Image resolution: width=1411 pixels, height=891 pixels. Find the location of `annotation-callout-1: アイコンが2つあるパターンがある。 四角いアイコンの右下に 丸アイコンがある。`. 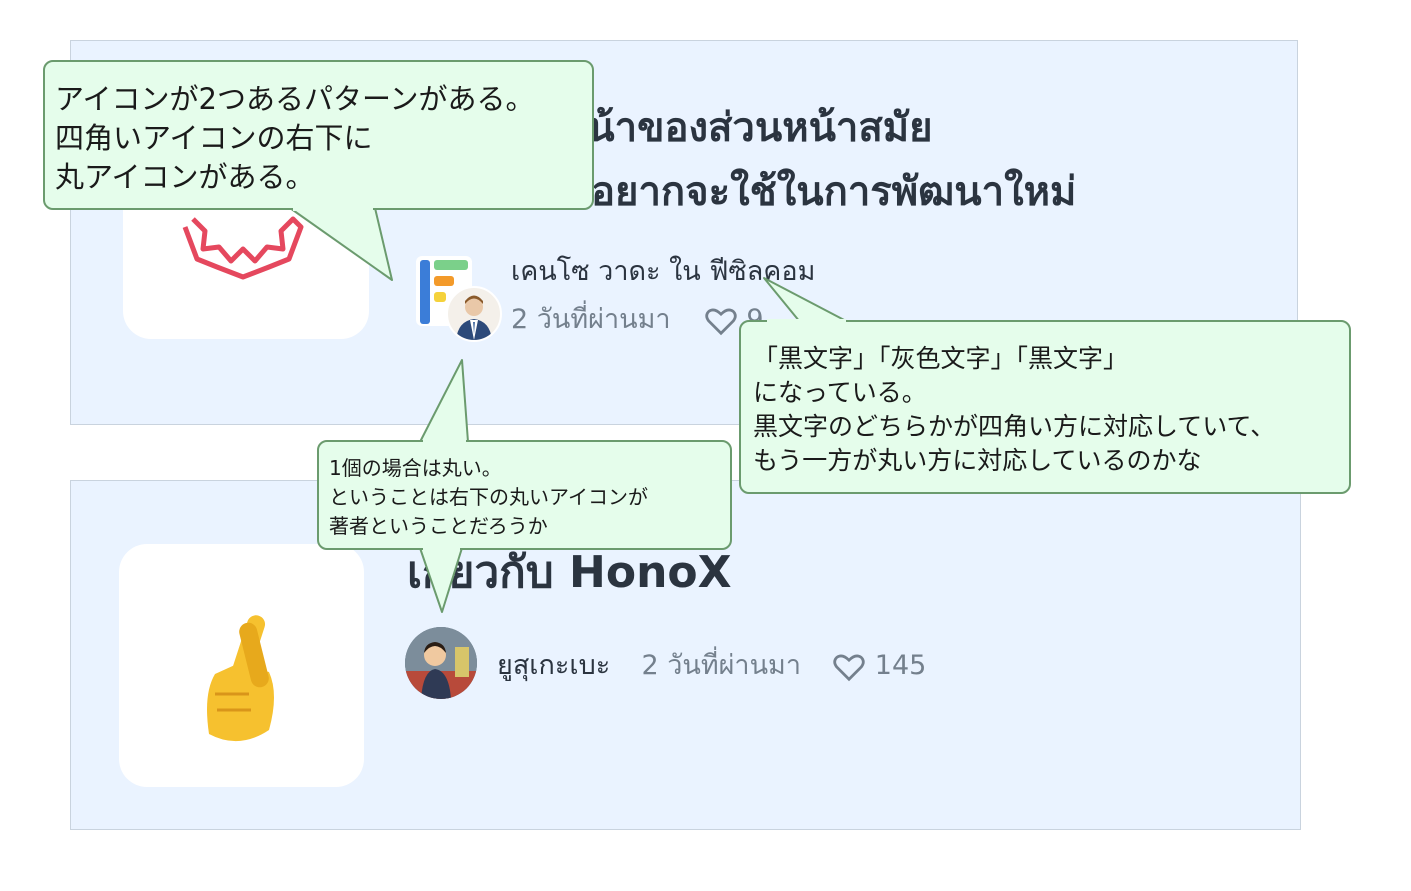

annotation-callout-1: アイコンが2つあるパターンがある。 四角いアイコンの右下に 丸アイコンがある。 is located at coordinates (318, 135).